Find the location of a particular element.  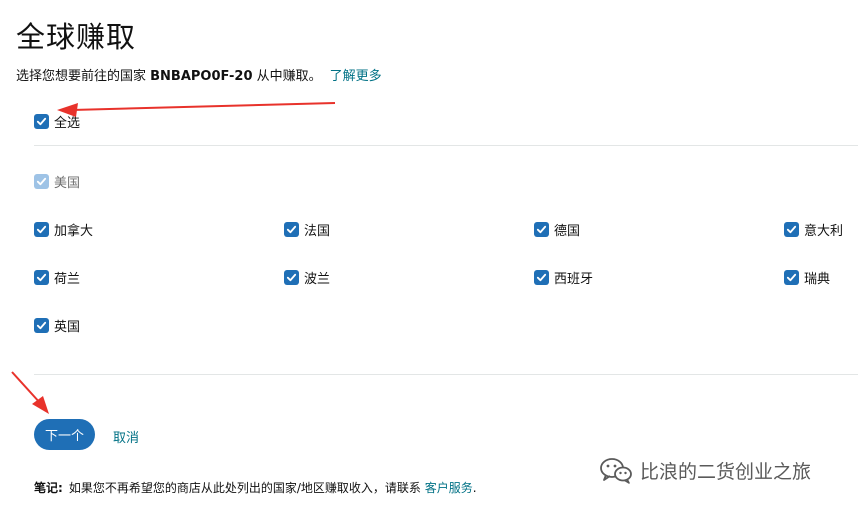

country-checkbox-fr: 法国 is located at coordinates (307, 229).